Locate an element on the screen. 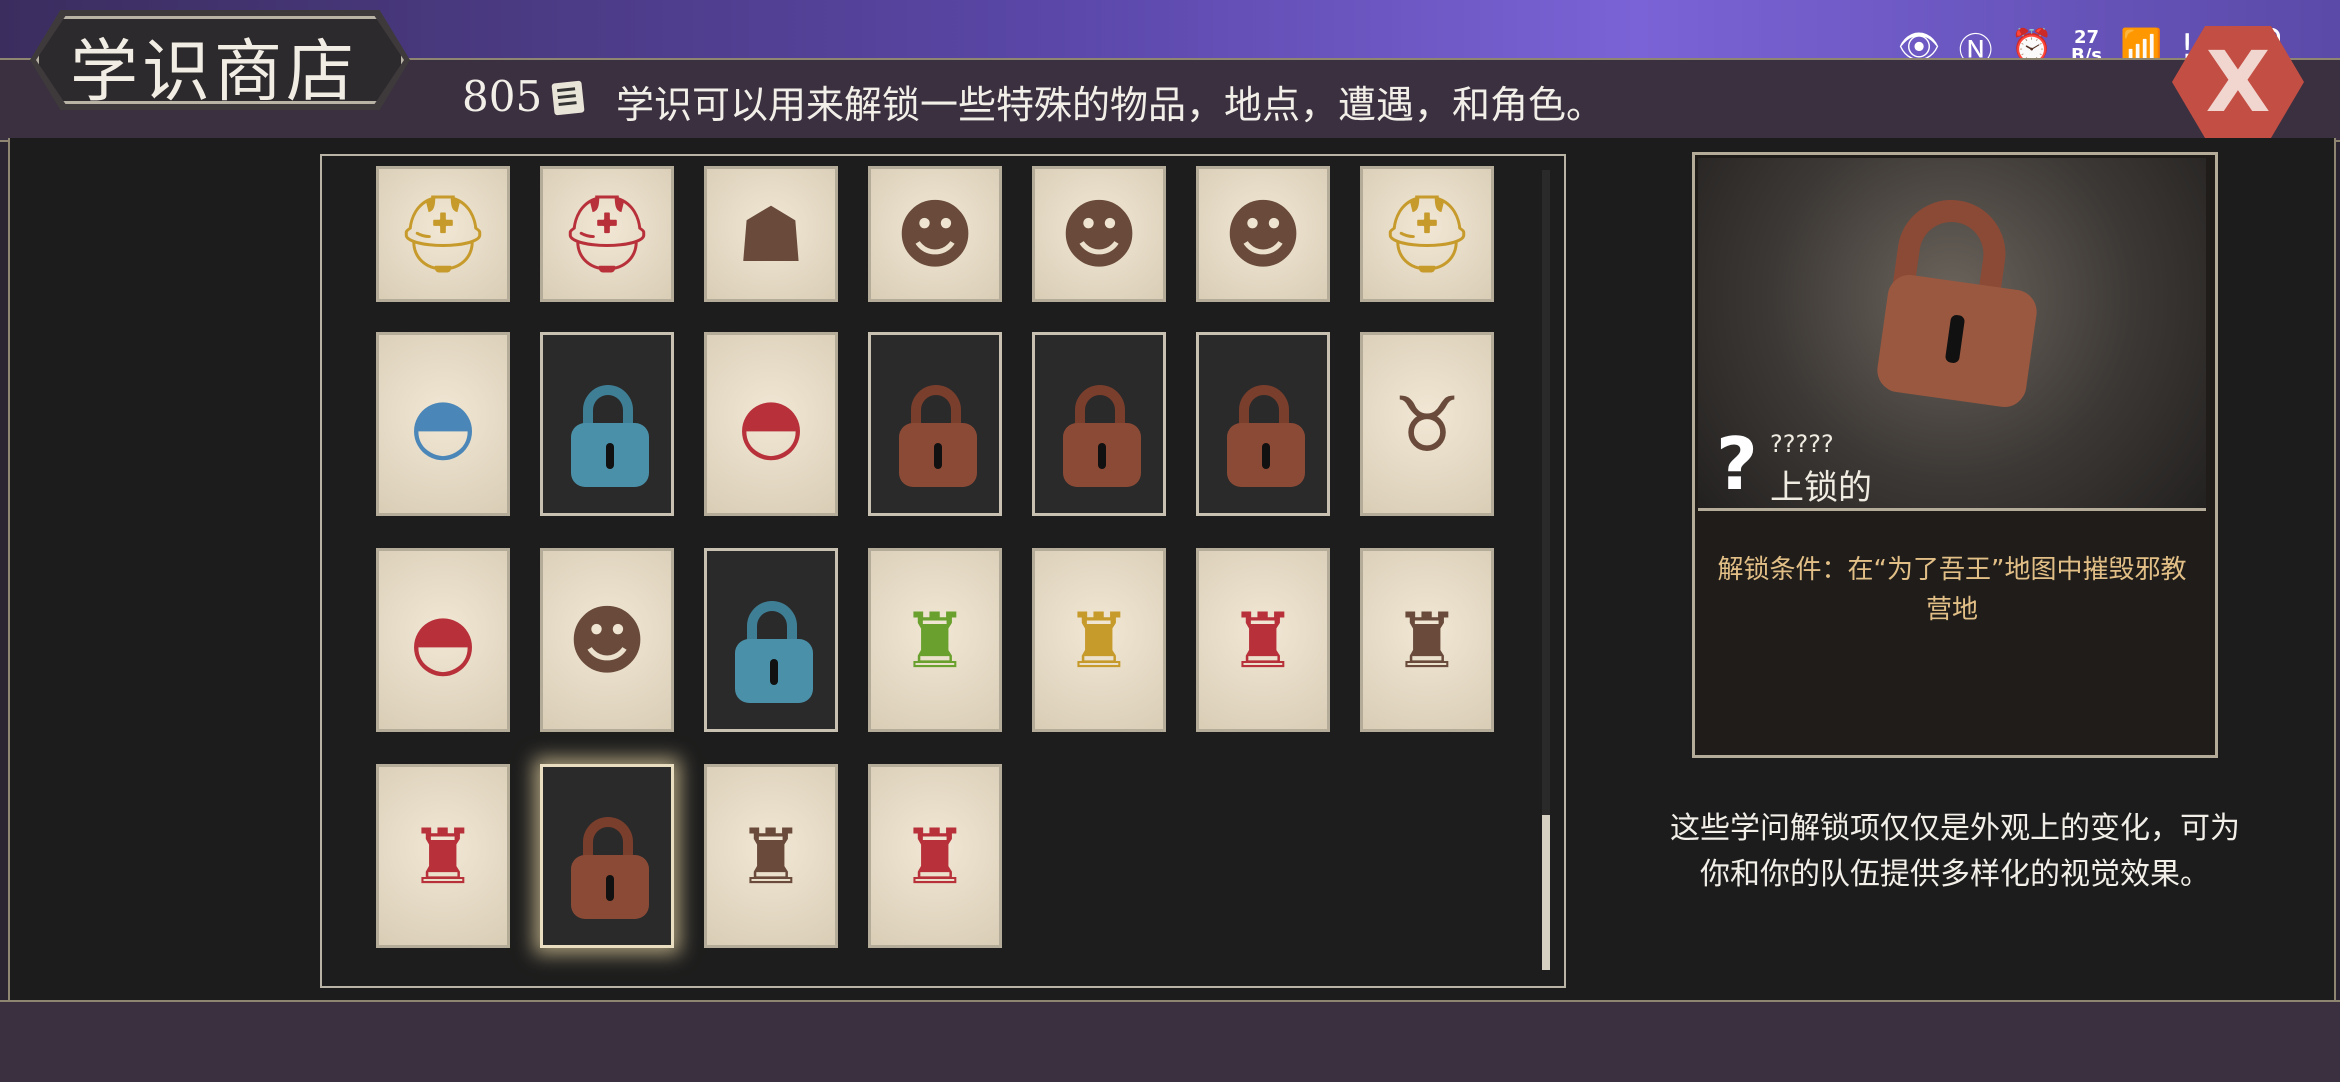 The width and height of the screenshot is (2340, 1082). question-mark-icon: ? is located at coordinates (1737, 464).